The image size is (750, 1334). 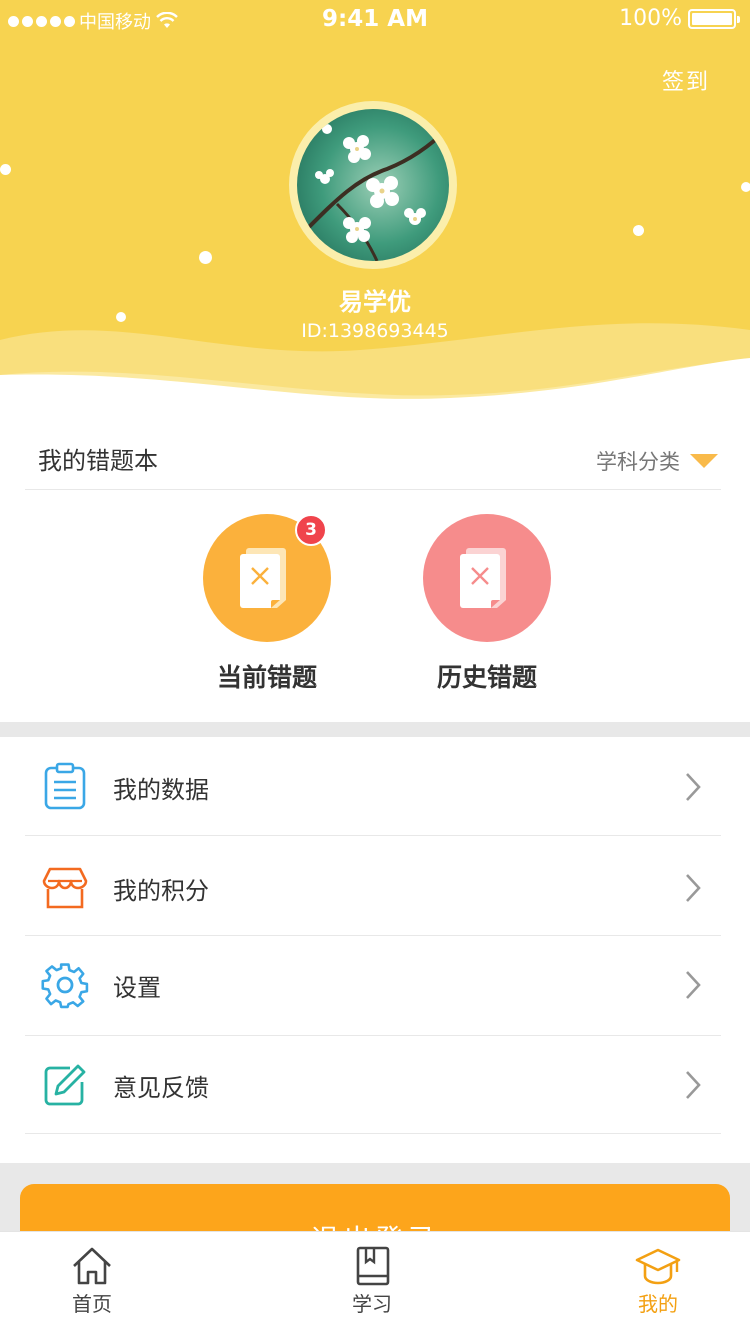 I want to click on book-icon, so click(x=373, y=1266).